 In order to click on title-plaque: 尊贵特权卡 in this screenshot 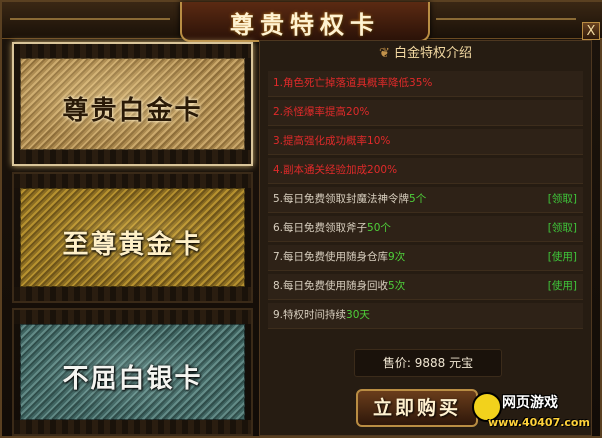, I will do `click(305, 22)`.